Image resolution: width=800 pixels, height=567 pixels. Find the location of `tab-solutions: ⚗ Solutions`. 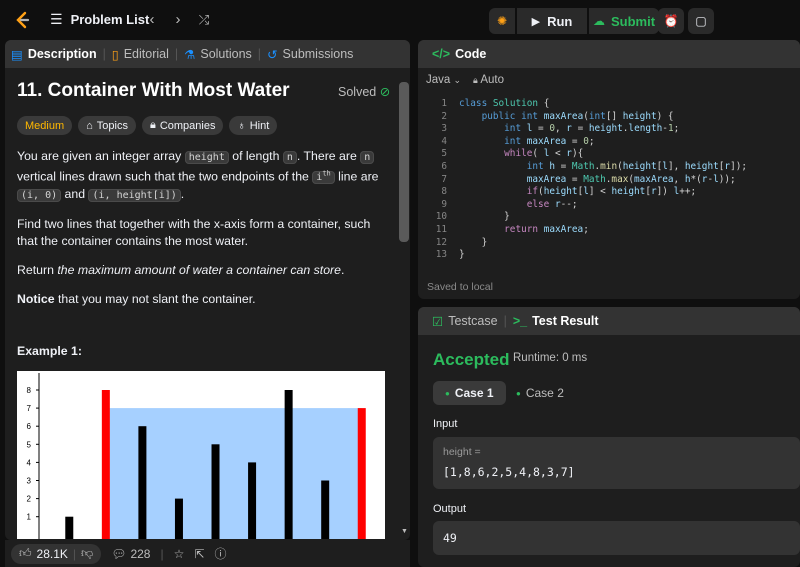

tab-solutions: ⚗ Solutions is located at coordinates (218, 54).